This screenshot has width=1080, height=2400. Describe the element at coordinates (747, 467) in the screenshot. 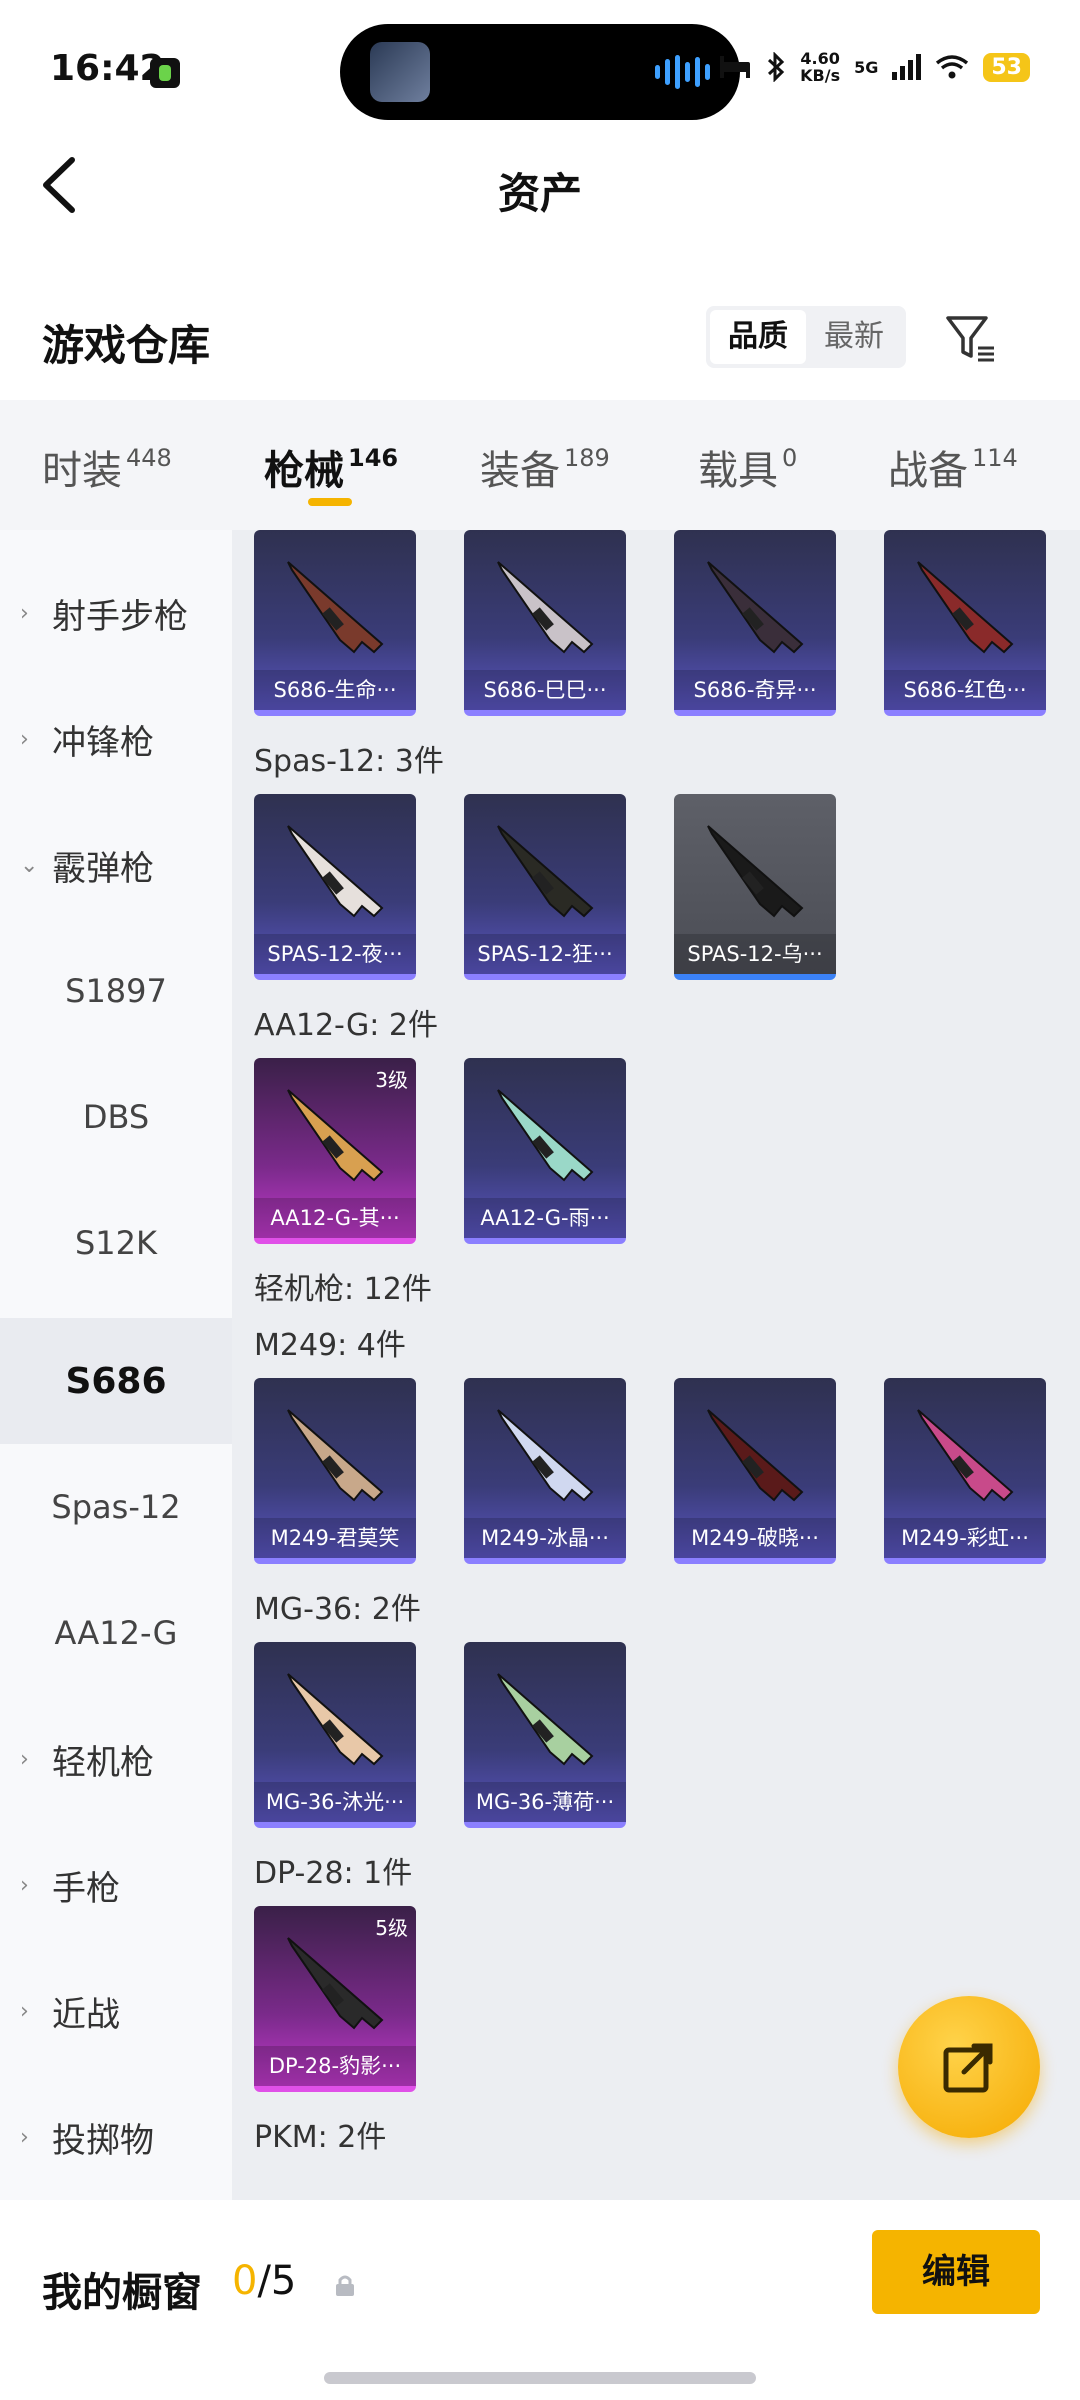

I see `tab-vehicles: 载具 0` at that location.